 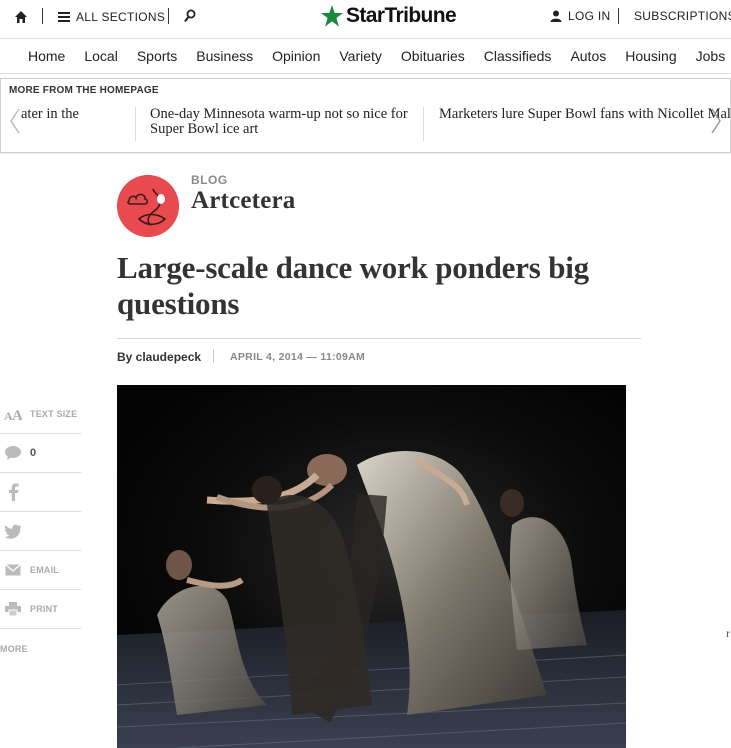 What do you see at coordinates (46, 56) in the screenshot?
I see `nav-home: Home` at bounding box center [46, 56].